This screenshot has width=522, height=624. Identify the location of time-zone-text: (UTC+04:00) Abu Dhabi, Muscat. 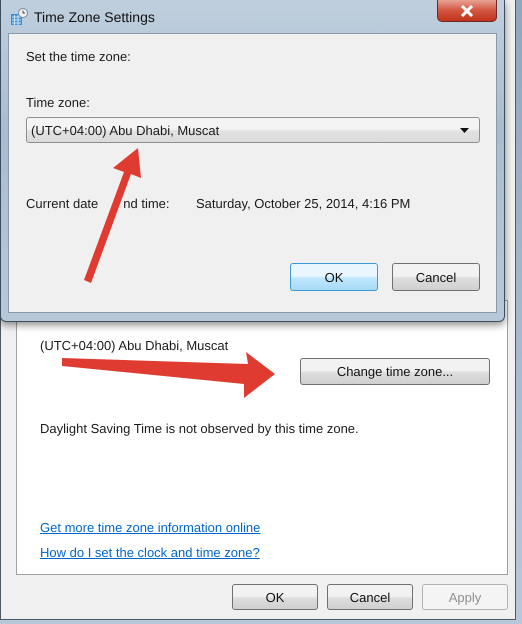
(135, 345).